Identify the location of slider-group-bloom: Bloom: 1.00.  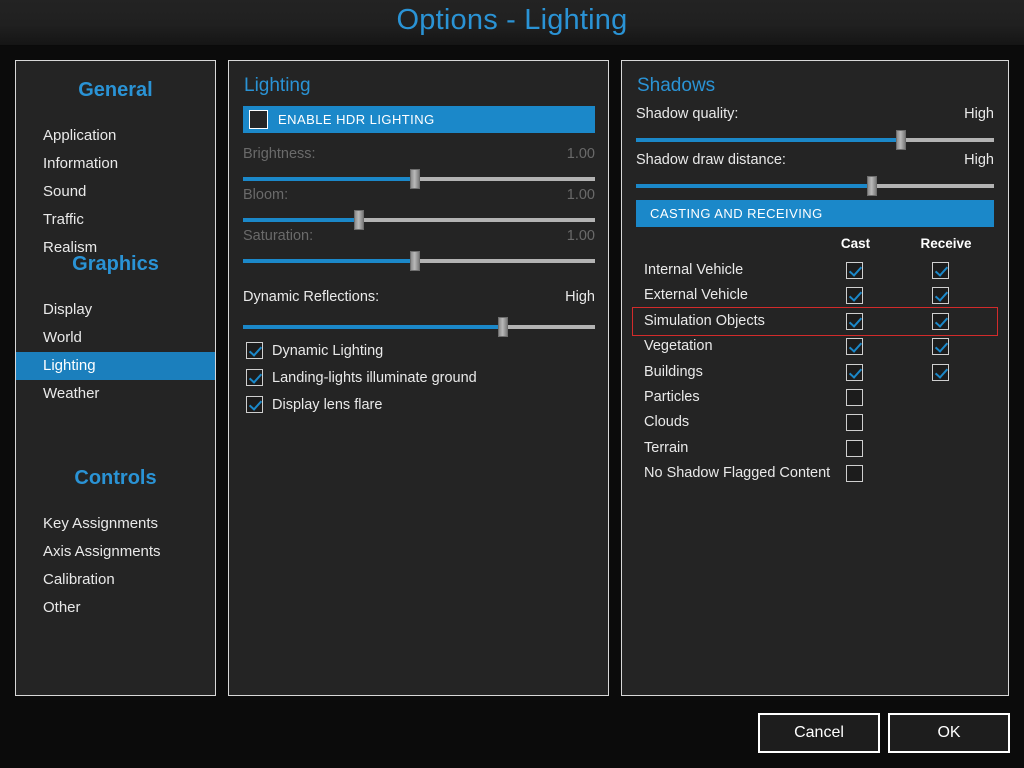
(419, 208).